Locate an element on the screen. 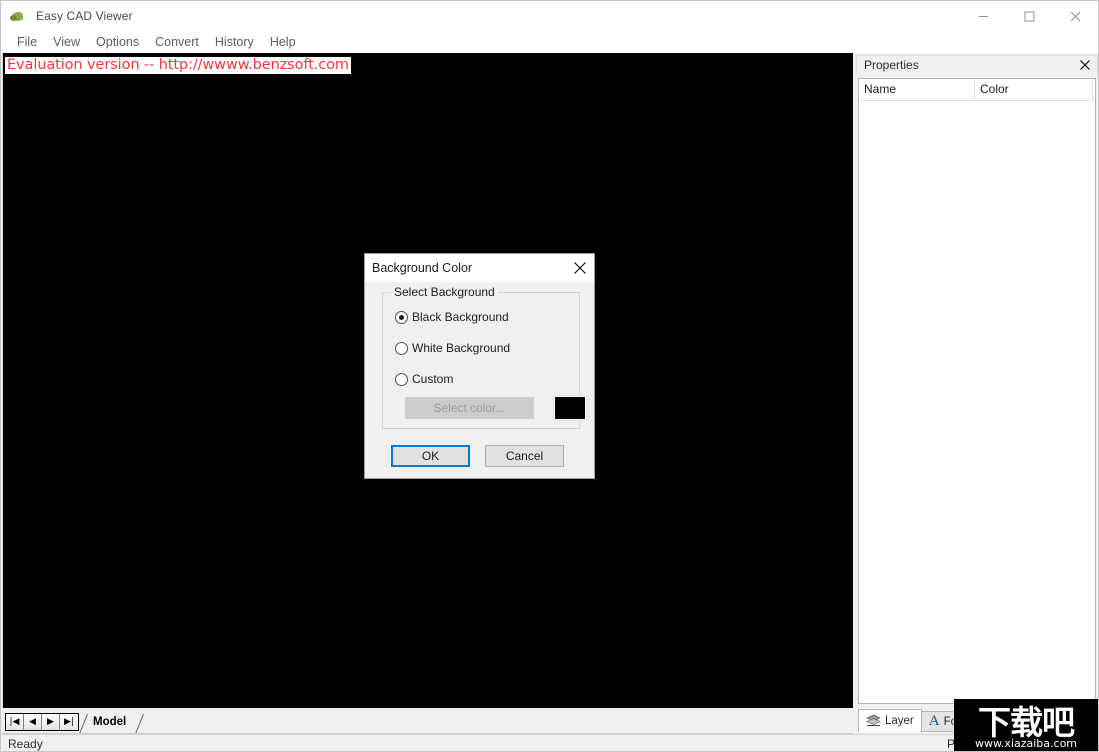 This screenshot has height=752, width=1099. title-bar: Easy CAD Viewer is located at coordinates (549, 16).